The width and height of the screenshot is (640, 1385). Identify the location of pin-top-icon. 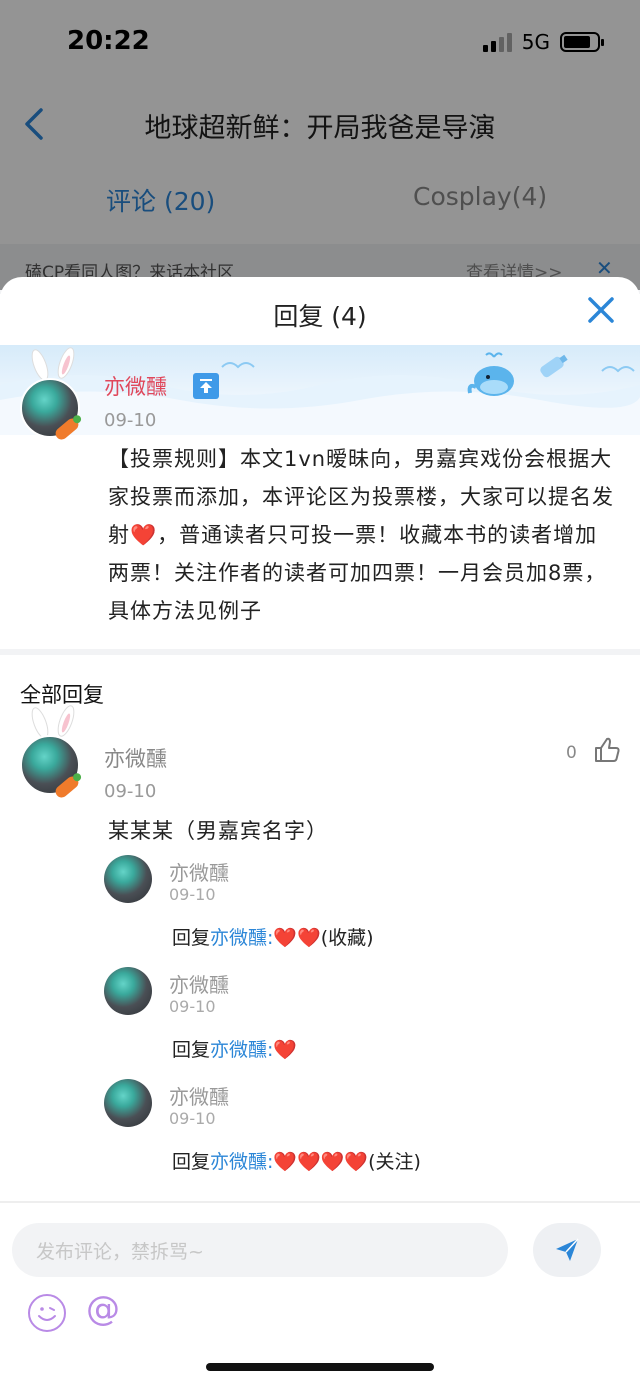
(206, 386).